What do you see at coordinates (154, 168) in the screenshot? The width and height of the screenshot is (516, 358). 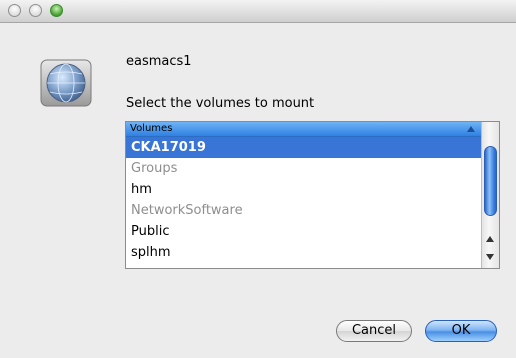 I see `volume-row-groups: Groups` at bounding box center [154, 168].